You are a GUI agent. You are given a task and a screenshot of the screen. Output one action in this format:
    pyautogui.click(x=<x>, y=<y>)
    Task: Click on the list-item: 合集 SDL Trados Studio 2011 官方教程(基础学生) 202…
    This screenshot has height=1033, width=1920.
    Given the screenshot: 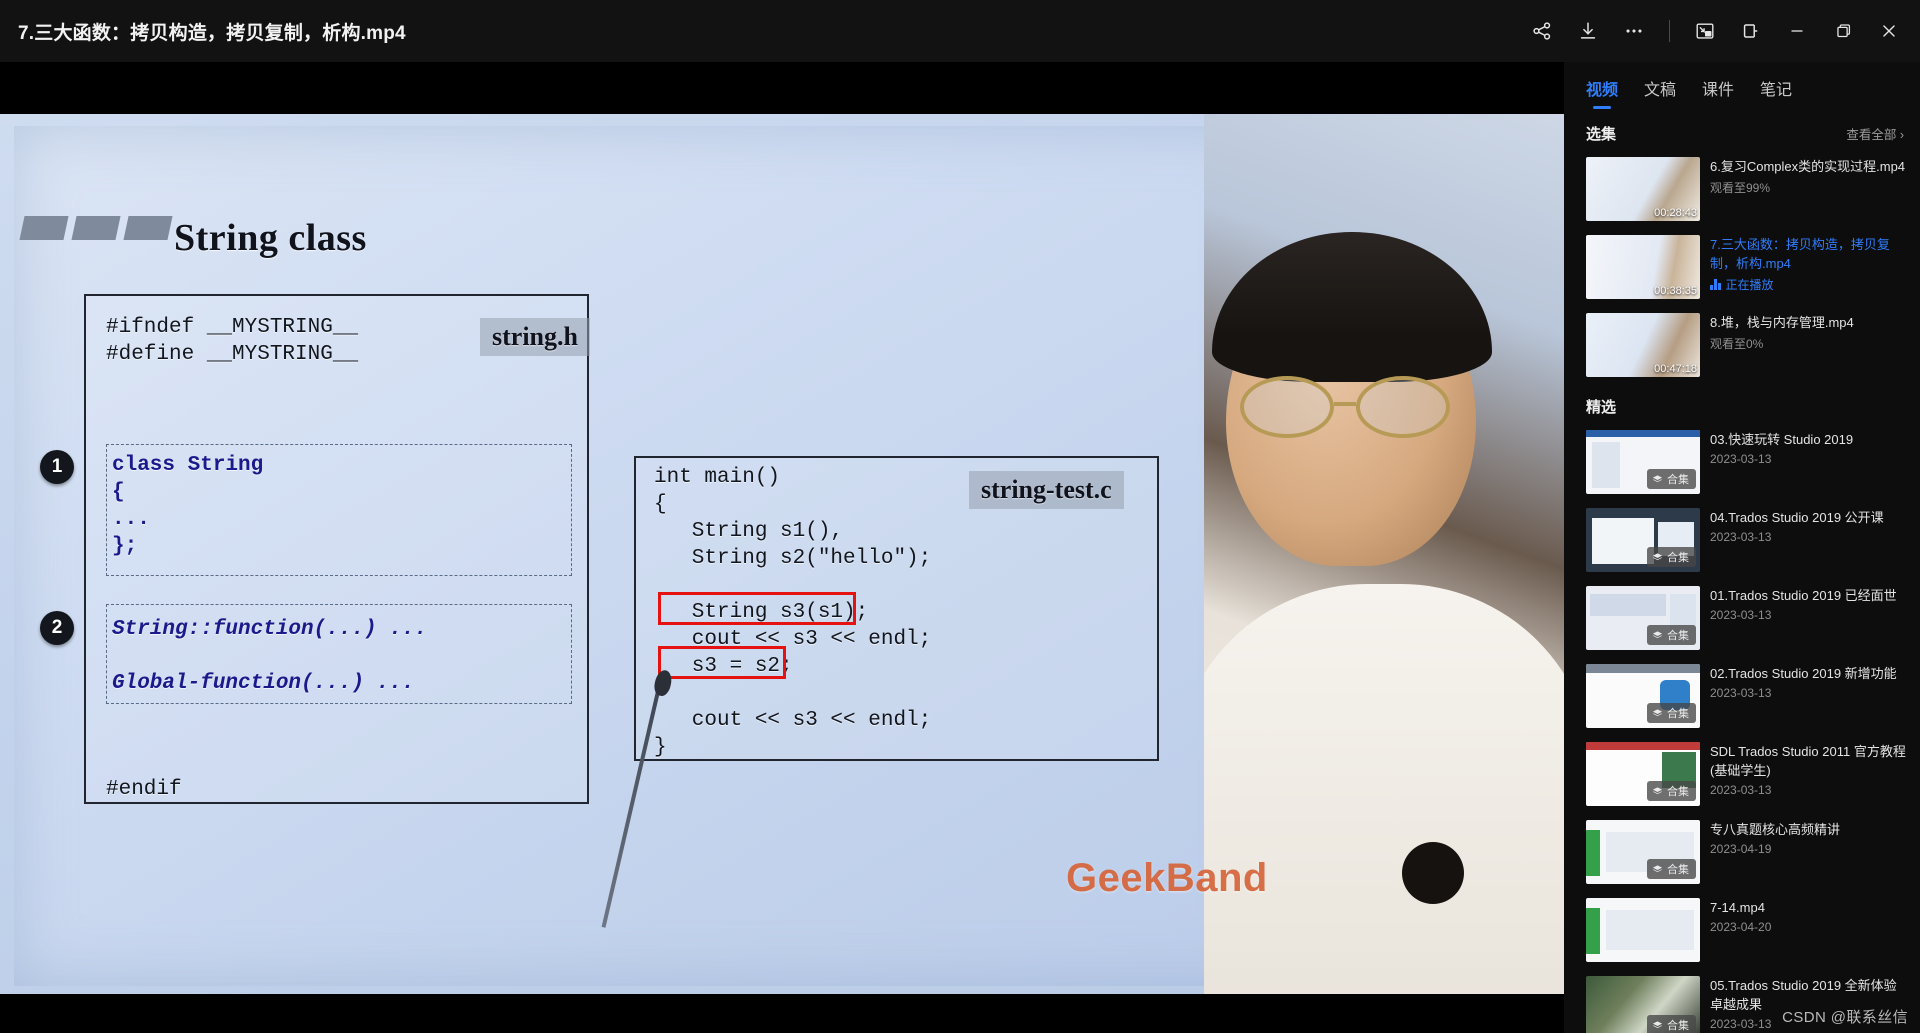 What is the action you would take?
    pyautogui.click(x=1742, y=774)
    